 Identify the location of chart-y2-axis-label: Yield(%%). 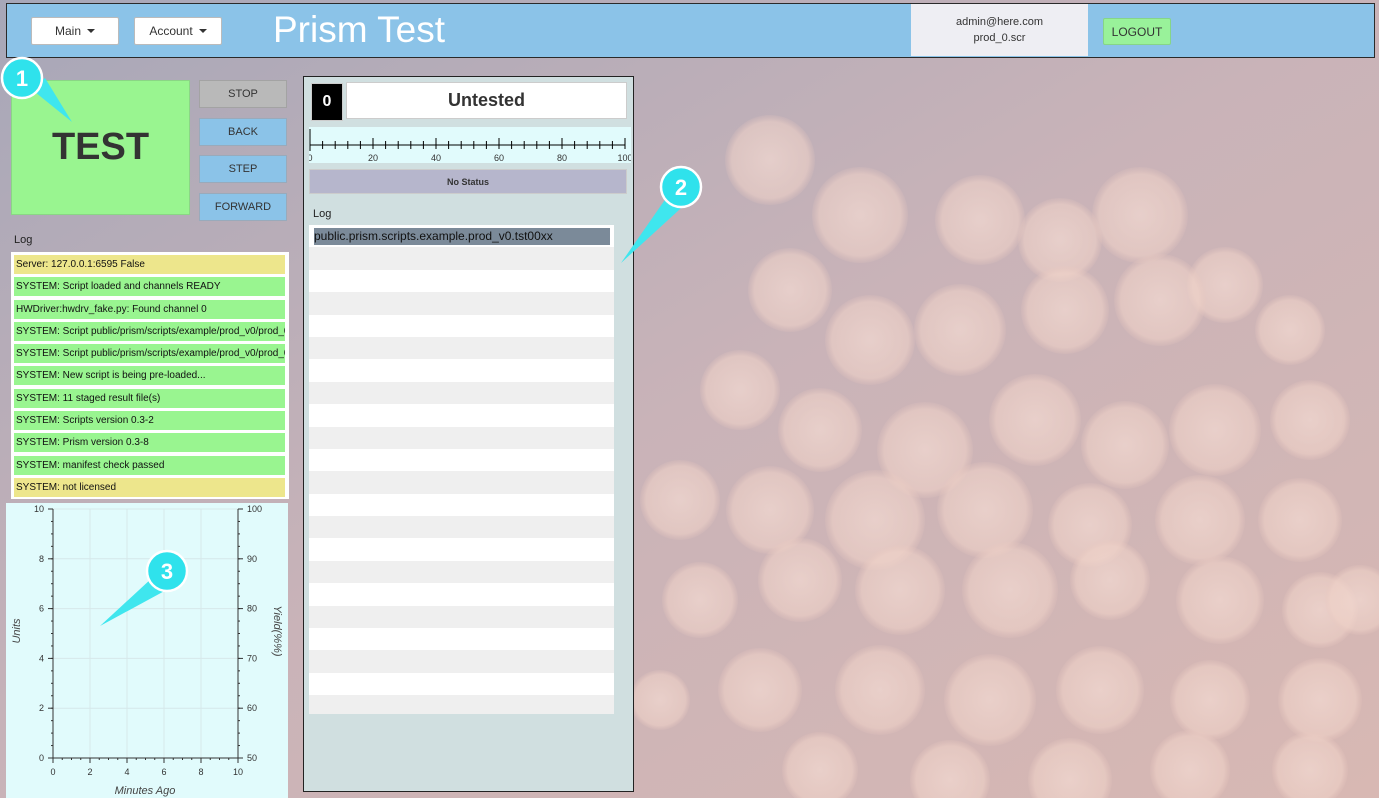
(277, 630).